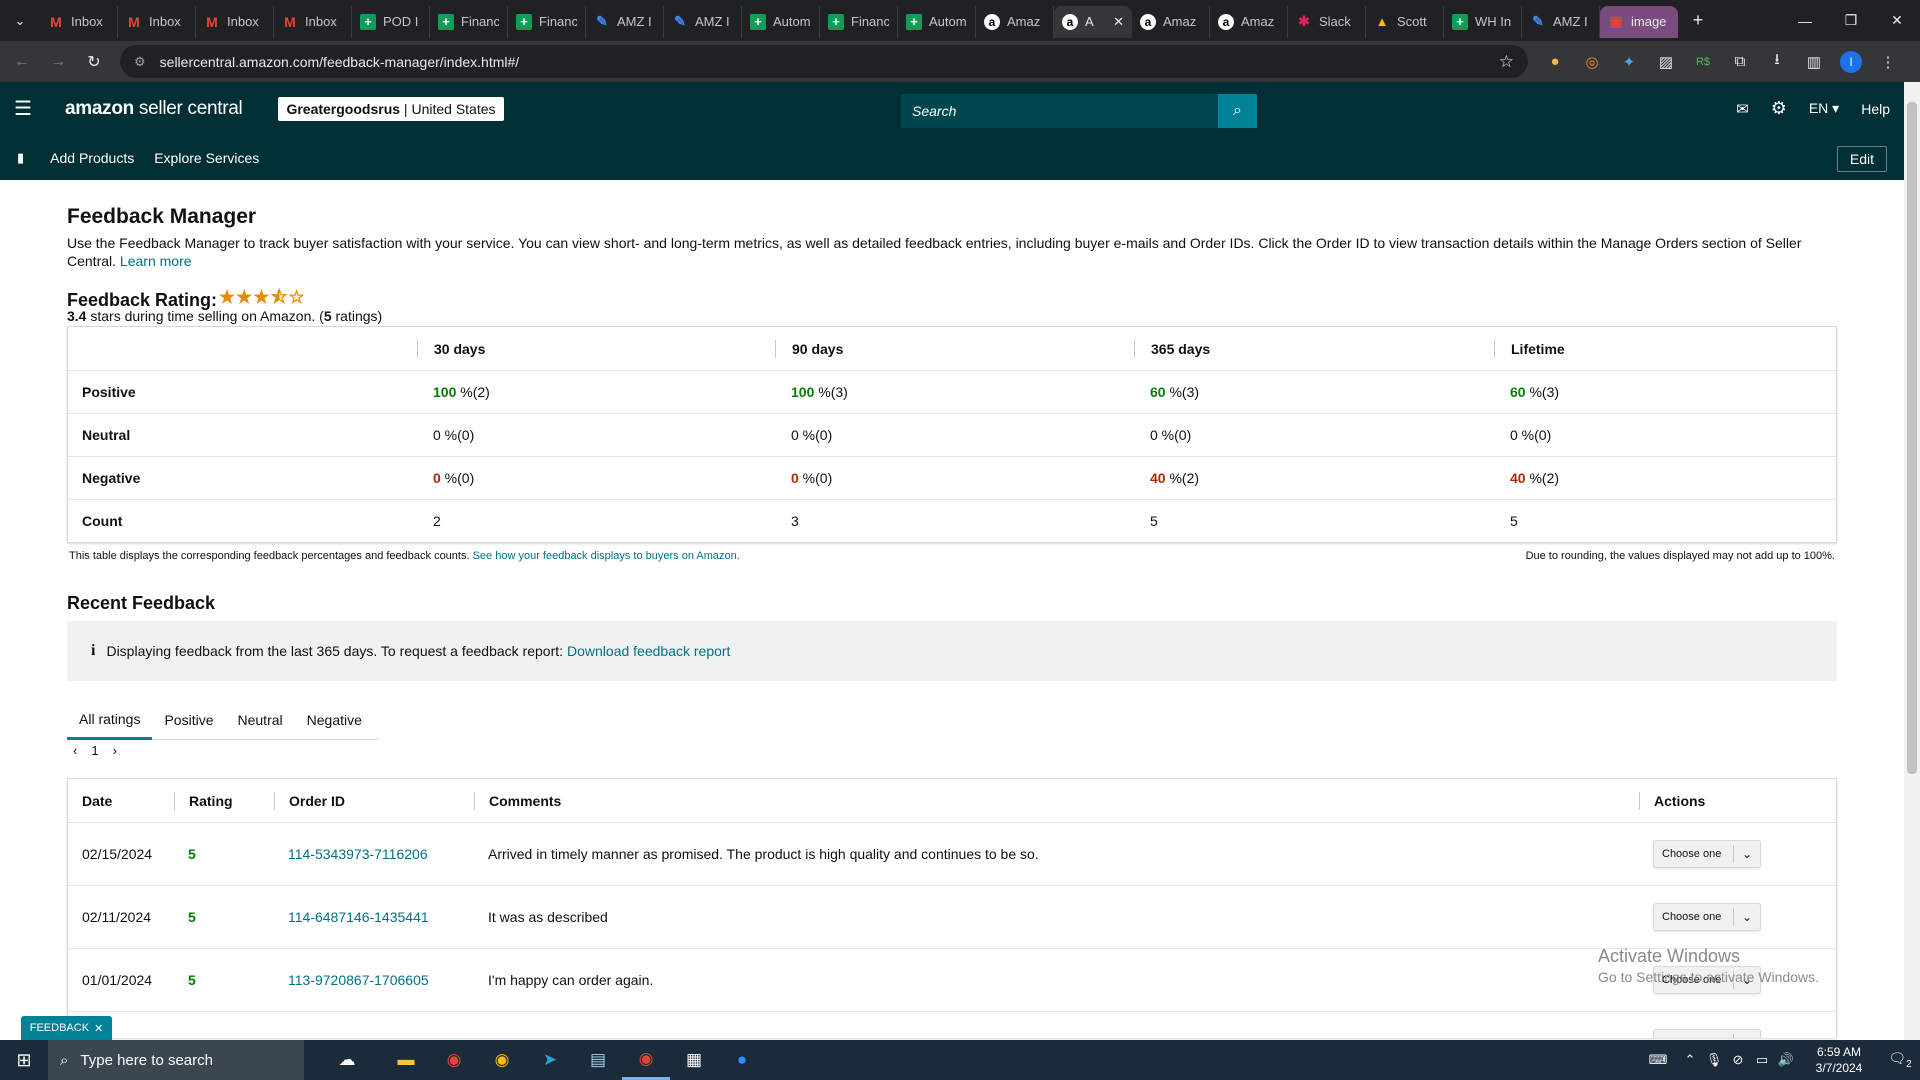 The height and width of the screenshot is (1080, 1920). What do you see at coordinates (1592, 62) in the screenshot?
I see `extension-icon: ◎` at bounding box center [1592, 62].